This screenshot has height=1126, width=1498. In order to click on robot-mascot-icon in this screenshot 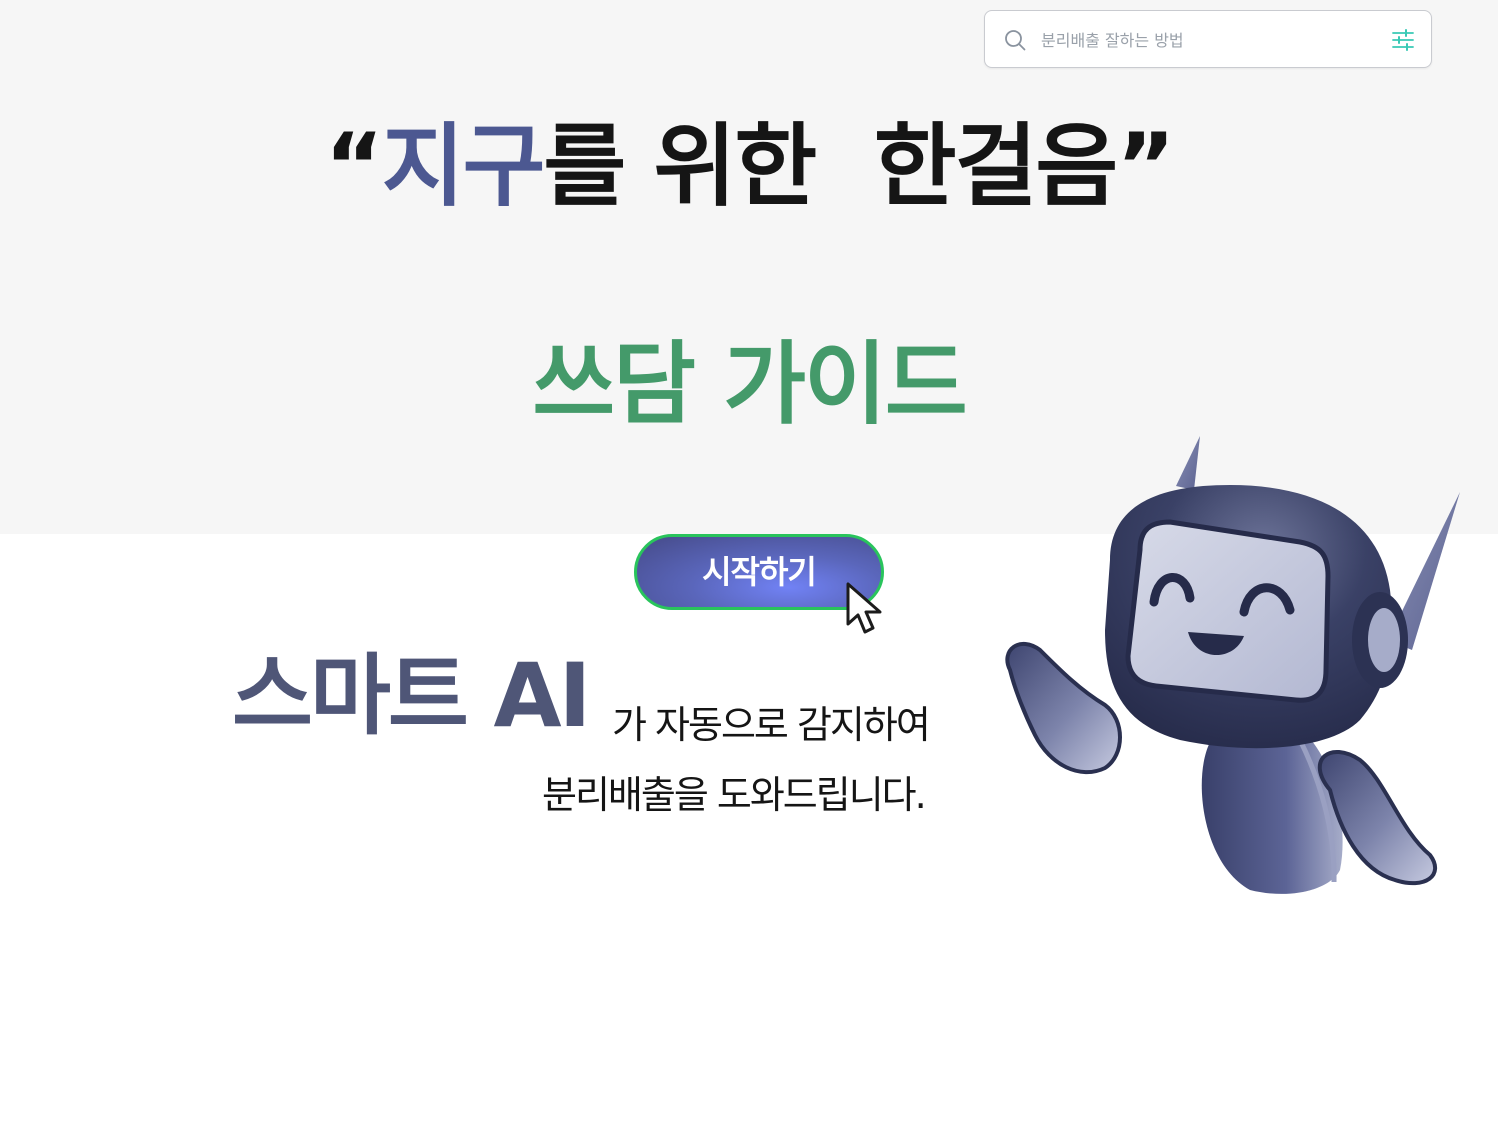, I will do `click(1232, 665)`.